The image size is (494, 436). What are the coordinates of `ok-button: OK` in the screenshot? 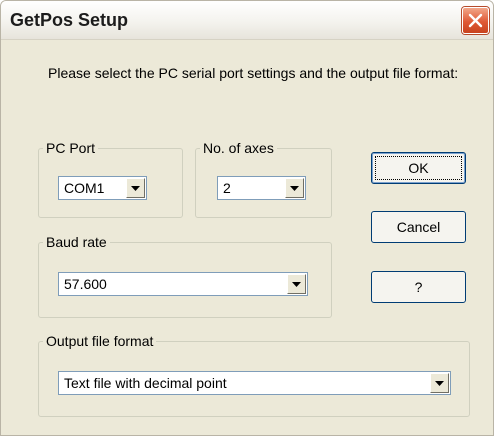 It's located at (418, 168).